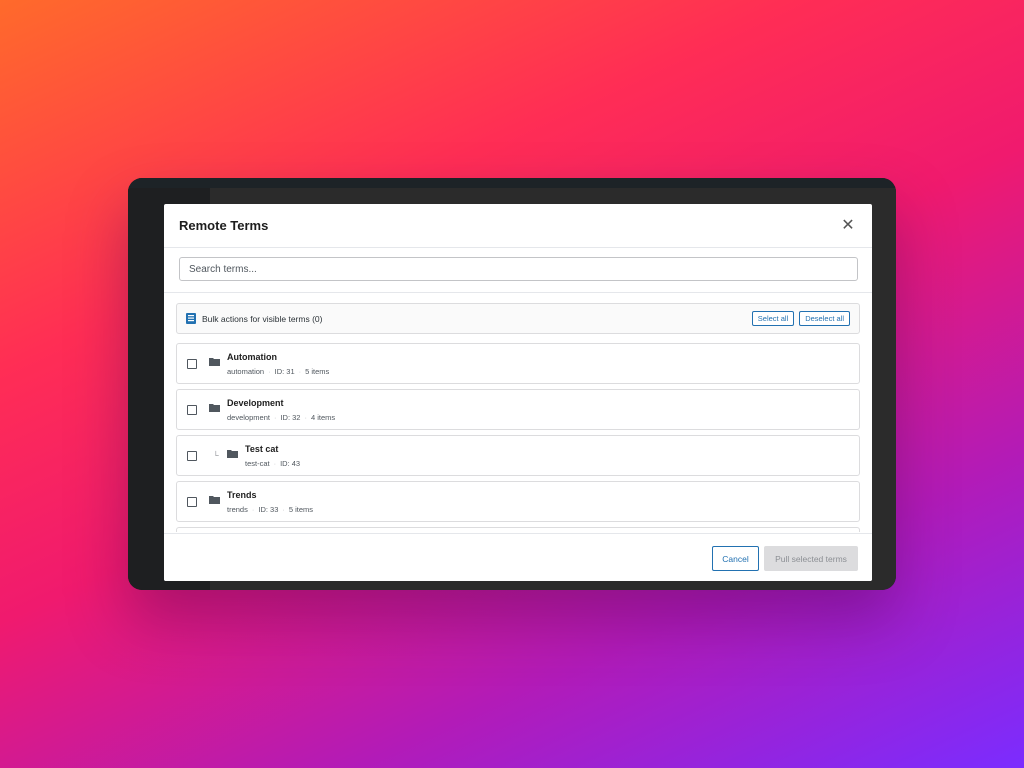  I want to click on term-meta: development · ID: 32 · 4 items, so click(281, 417).